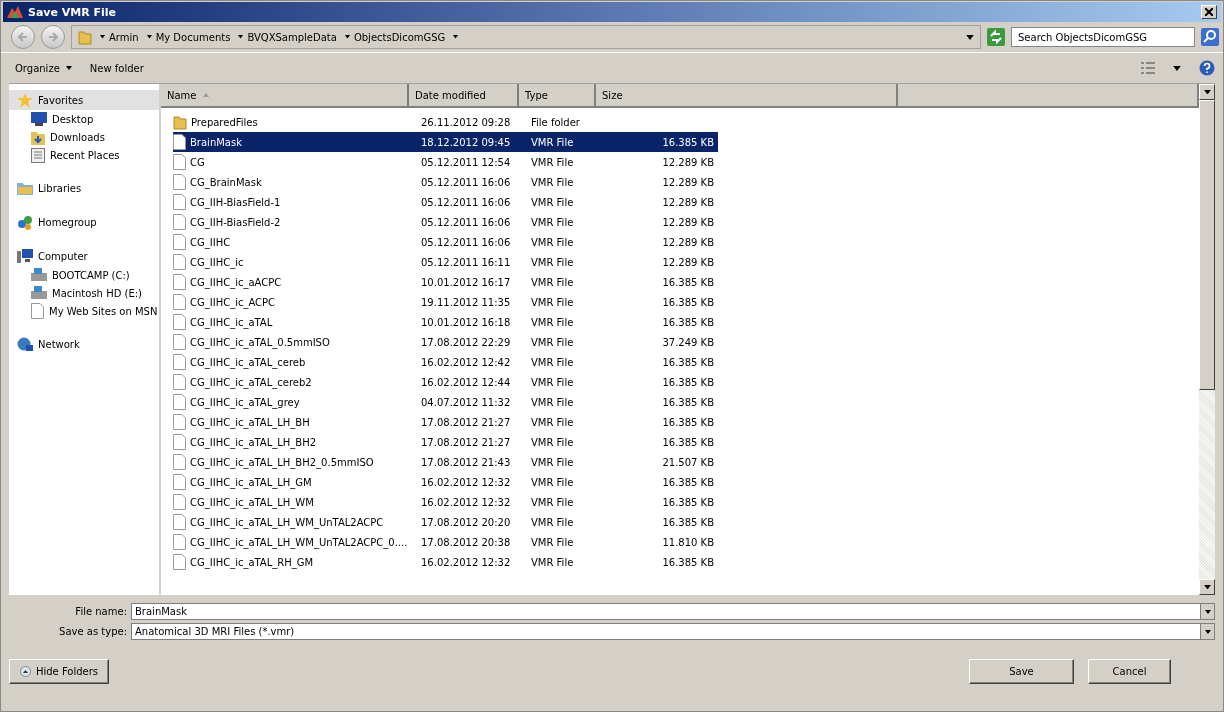  Describe the element at coordinates (84, 256) in the screenshot. I see `nav-item: Computer` at that location.